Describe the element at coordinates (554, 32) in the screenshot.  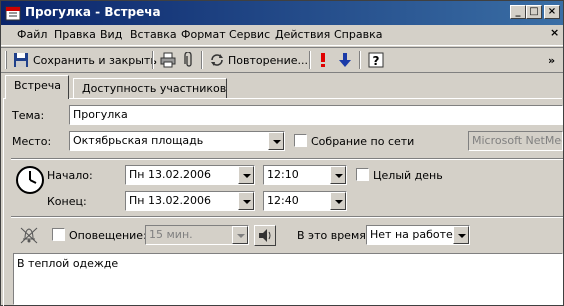
I see `menu-close-x: ×` at that location.